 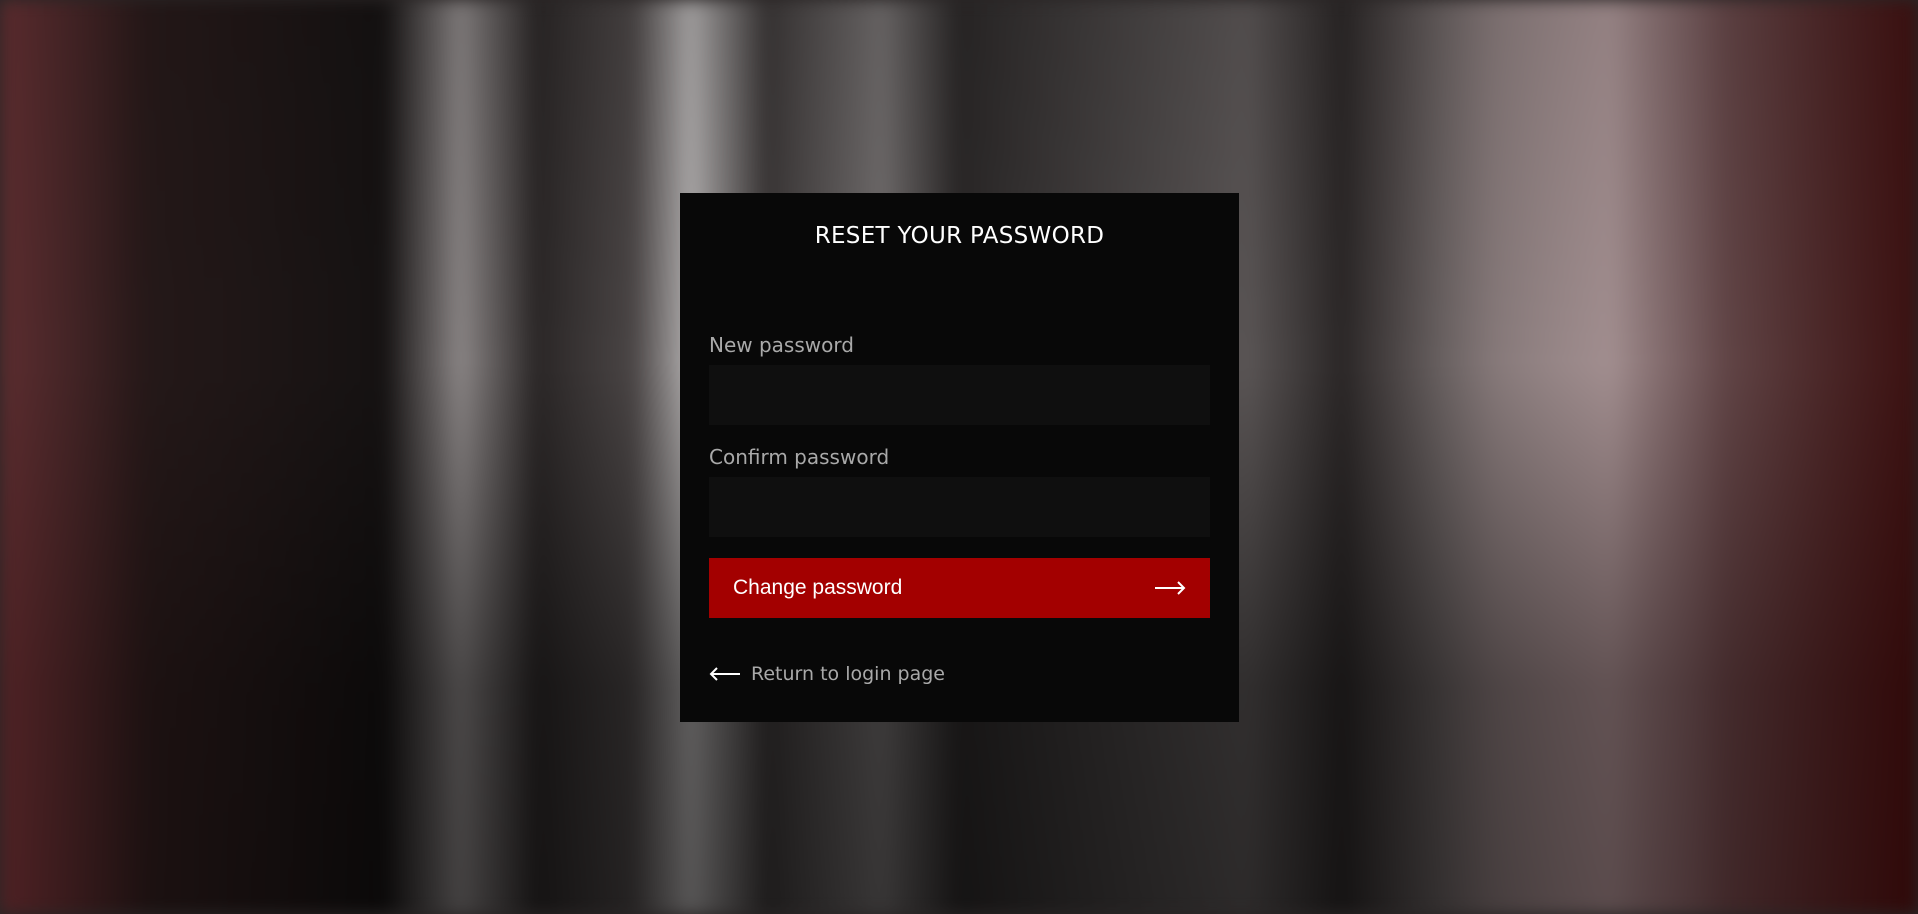 I want to click on arrow-right-icon, so click(x=1170, y=588).